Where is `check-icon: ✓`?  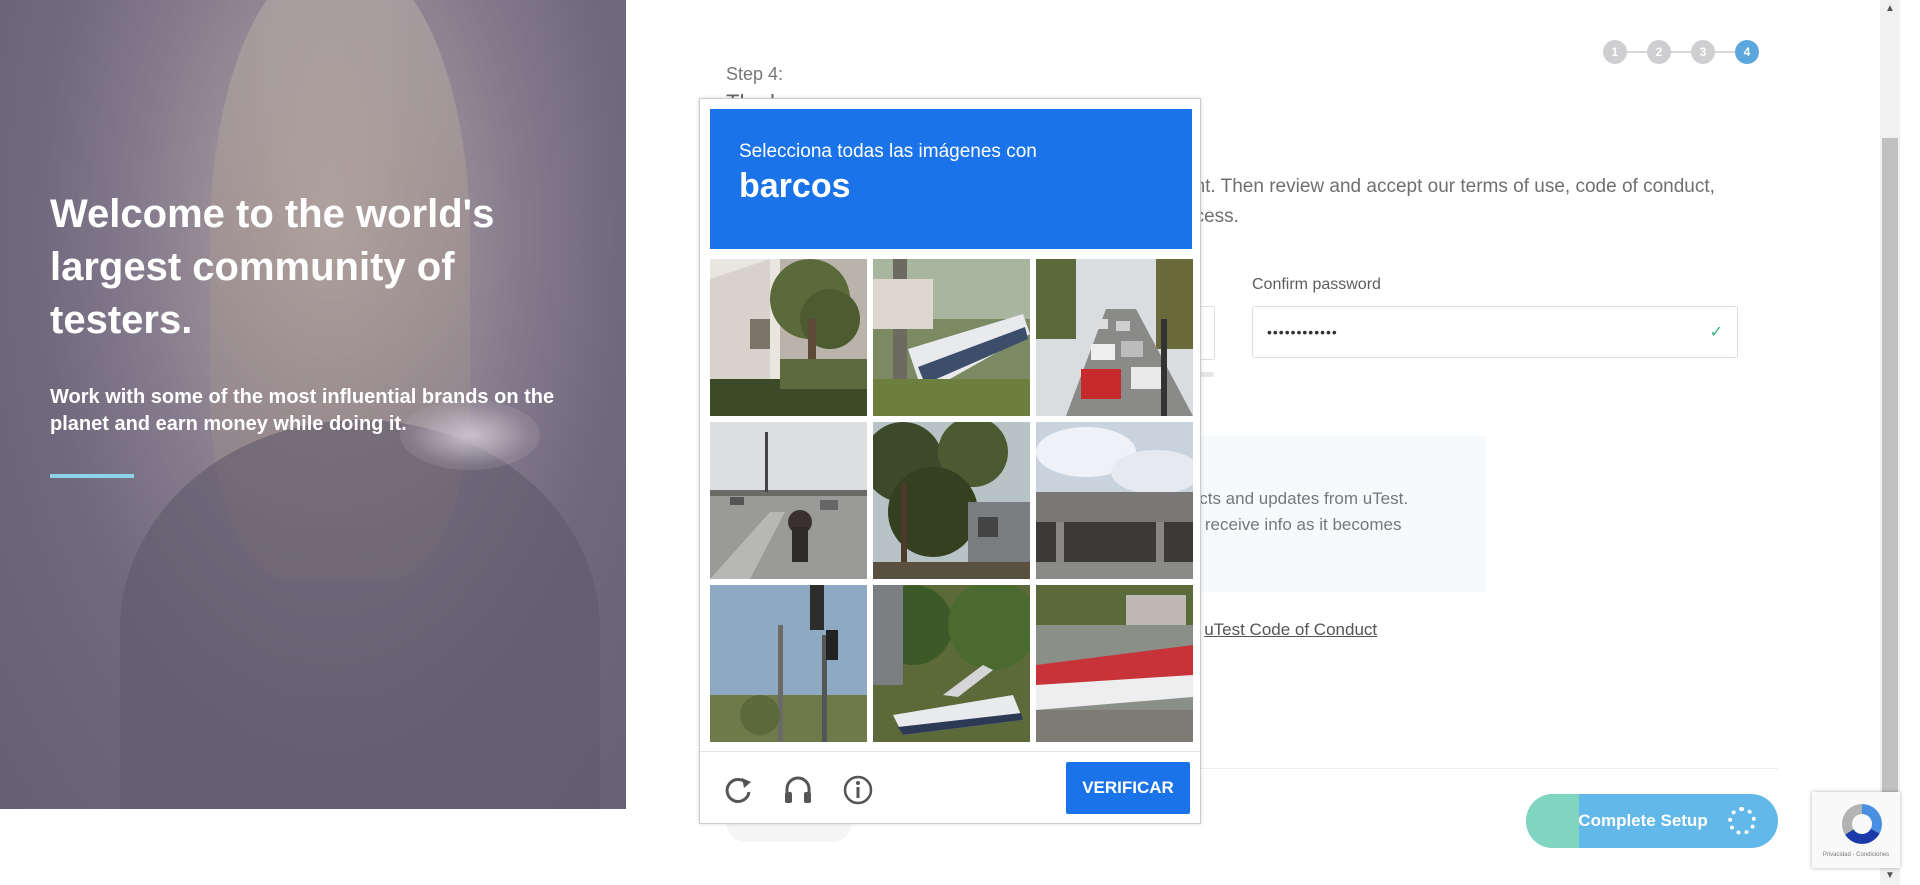
check-icon: ✓ is located at coordinates (1716, 332).